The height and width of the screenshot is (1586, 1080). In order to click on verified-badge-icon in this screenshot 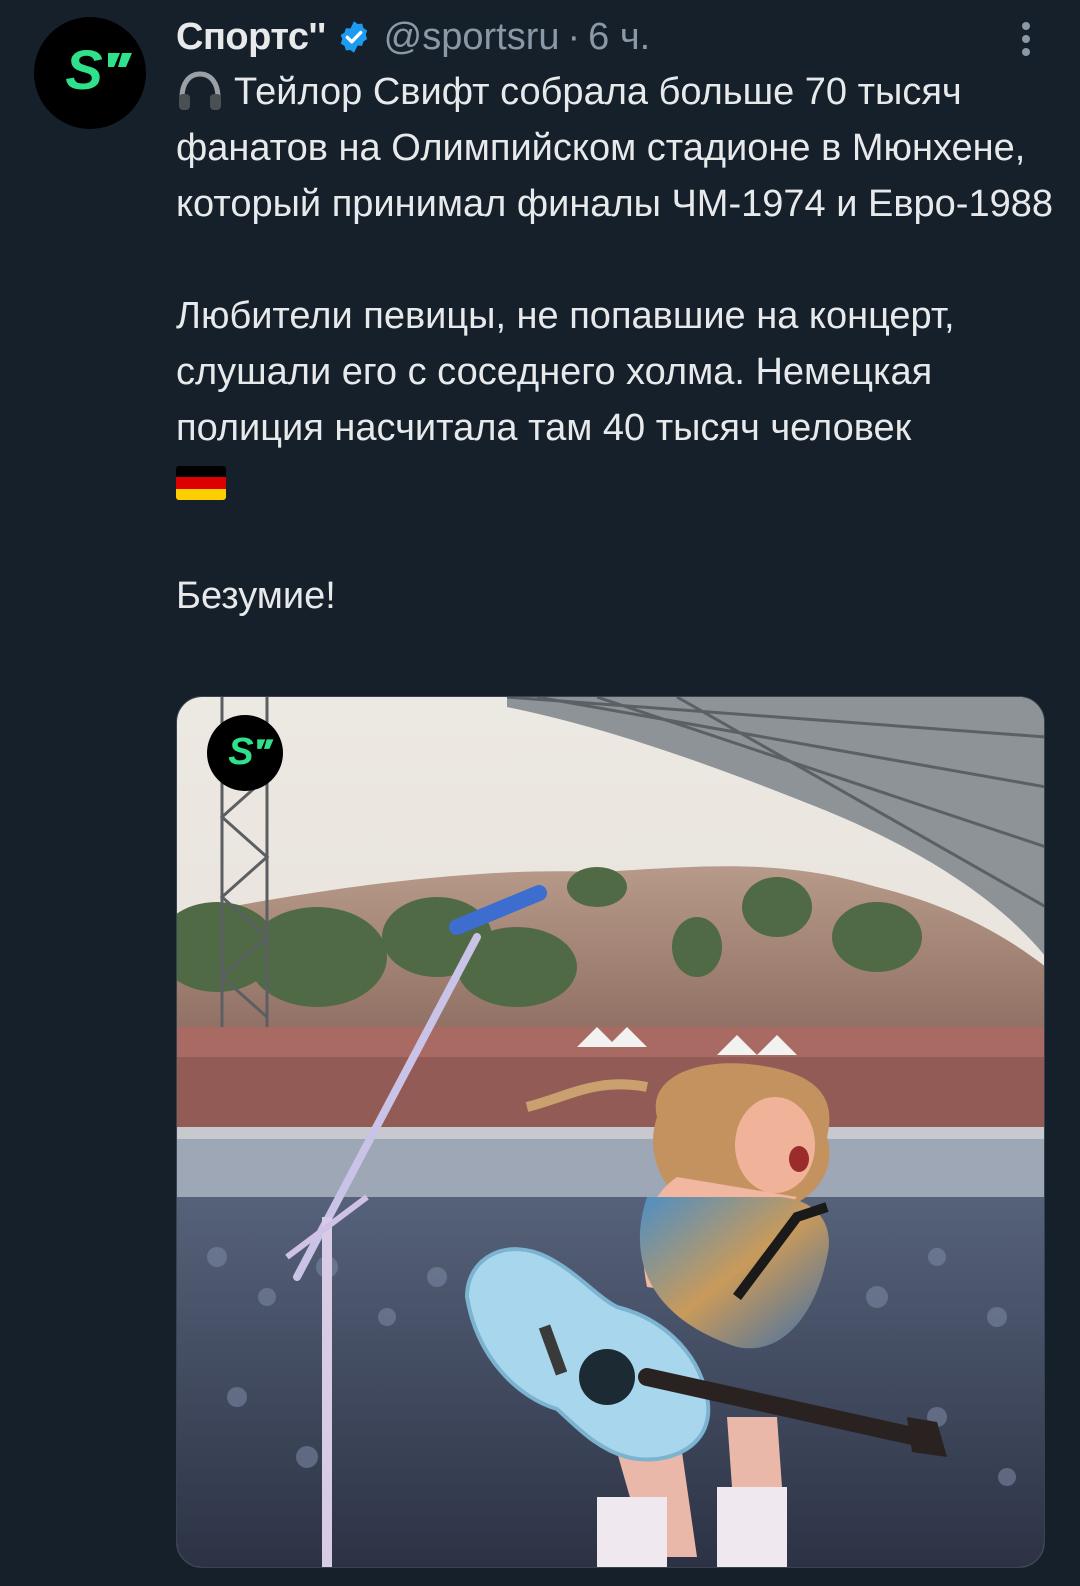, I will do `click(353, 37)`.